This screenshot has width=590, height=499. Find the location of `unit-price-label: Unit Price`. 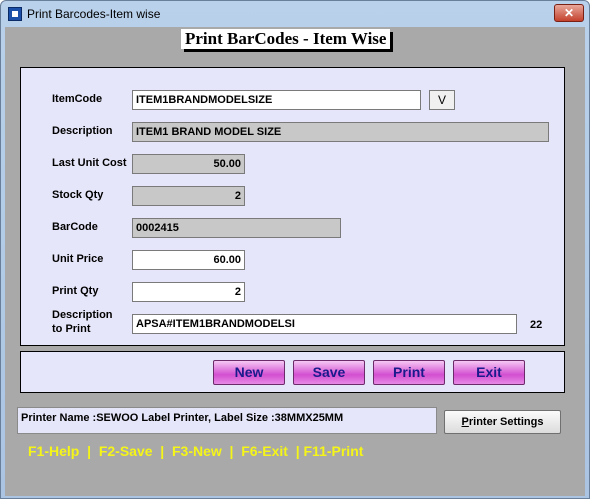

unit-price-label: Unit Price is located at coordinates (78, 259).